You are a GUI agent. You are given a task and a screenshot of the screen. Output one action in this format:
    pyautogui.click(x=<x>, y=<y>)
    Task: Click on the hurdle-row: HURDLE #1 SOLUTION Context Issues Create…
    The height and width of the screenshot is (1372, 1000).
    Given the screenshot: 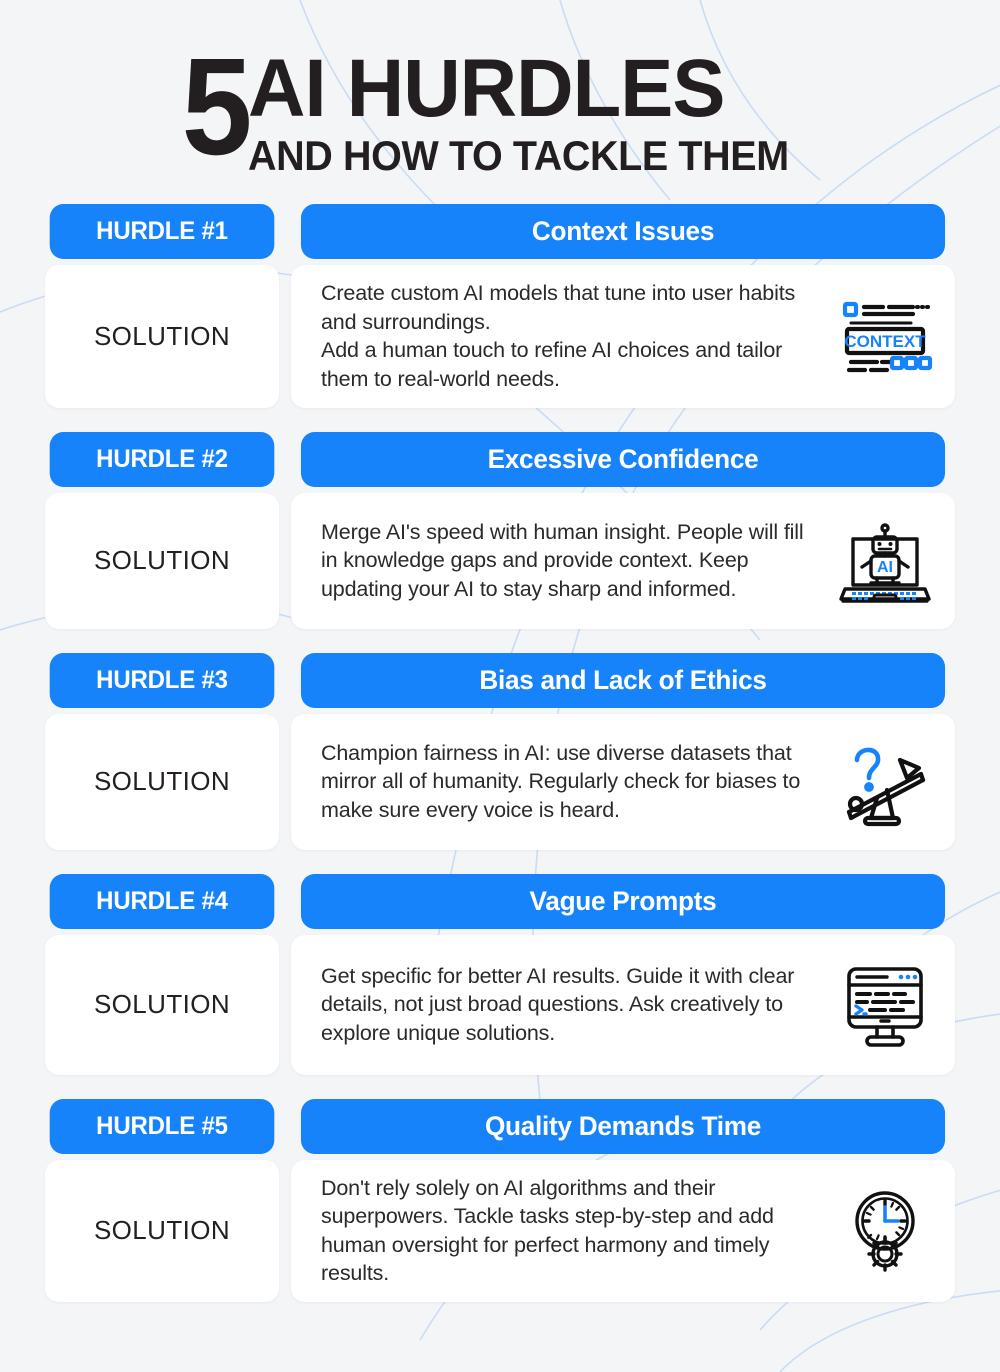 What is the action you would take?
    pyautogui.click(x=500, y=306)
    